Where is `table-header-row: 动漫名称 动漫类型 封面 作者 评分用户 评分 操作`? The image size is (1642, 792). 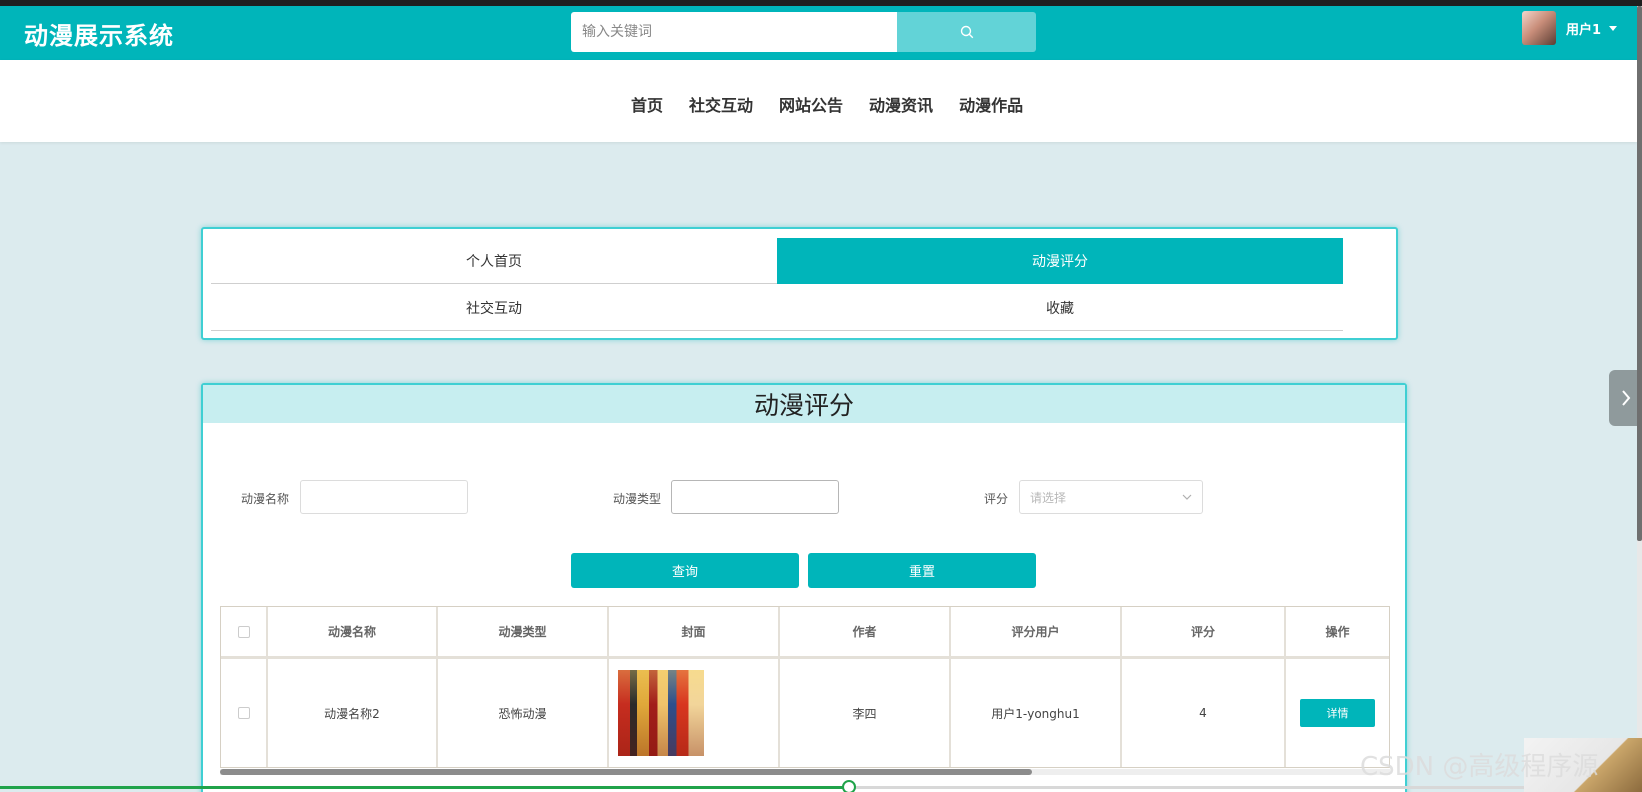 table-header-row: 动漫名称 动漫类型 封面 作者 评分用户 评分 操作 is located at coordinates (805, 633).